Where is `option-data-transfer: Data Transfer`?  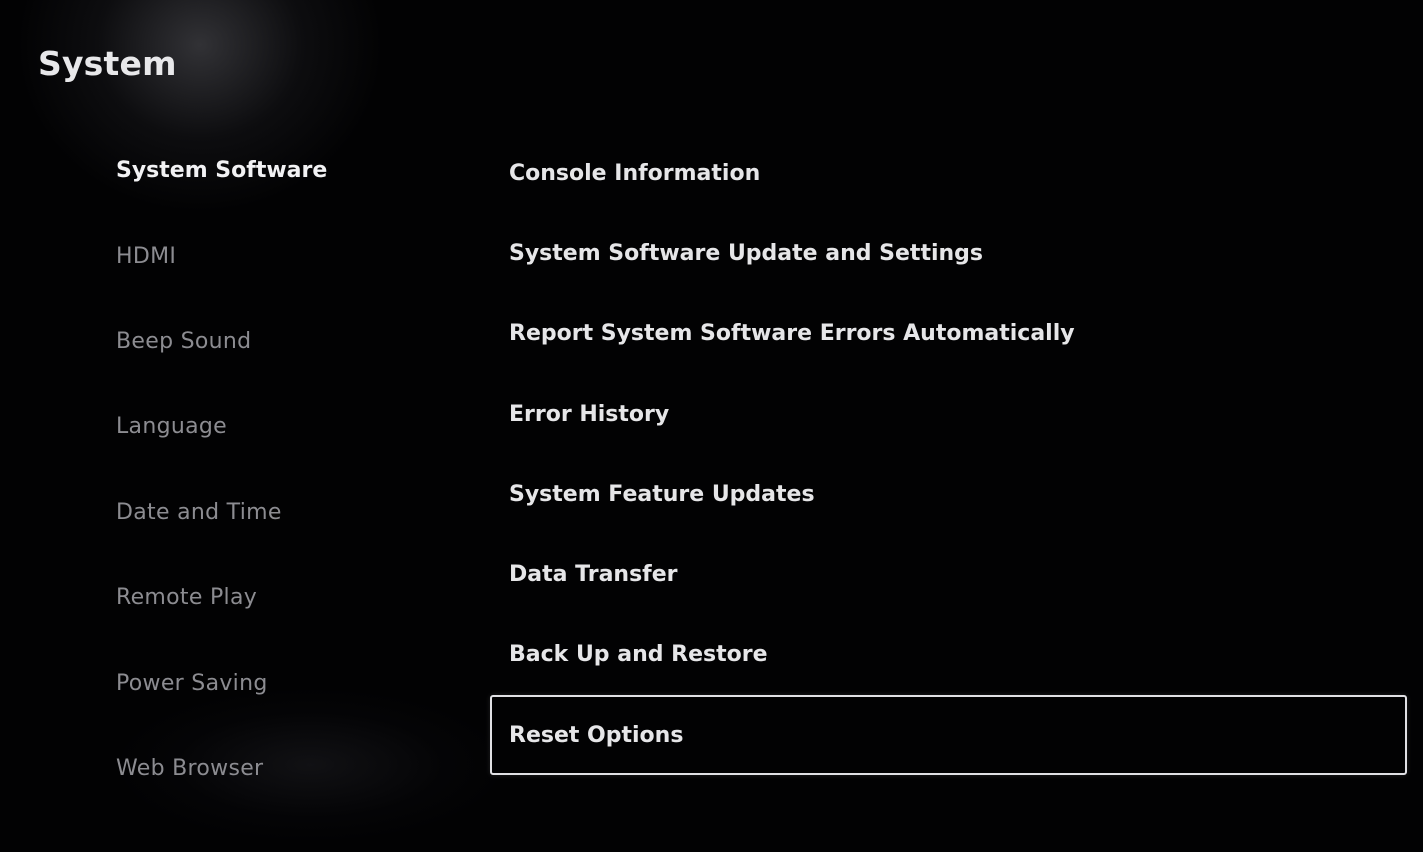
option-data-transfer: Data Transfer is located at coordinates (948, 574).